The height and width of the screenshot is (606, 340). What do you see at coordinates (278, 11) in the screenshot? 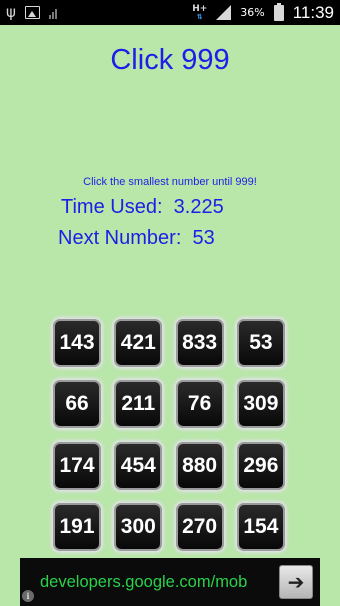
I see `battery-icon` at bounding box center [278, 11].